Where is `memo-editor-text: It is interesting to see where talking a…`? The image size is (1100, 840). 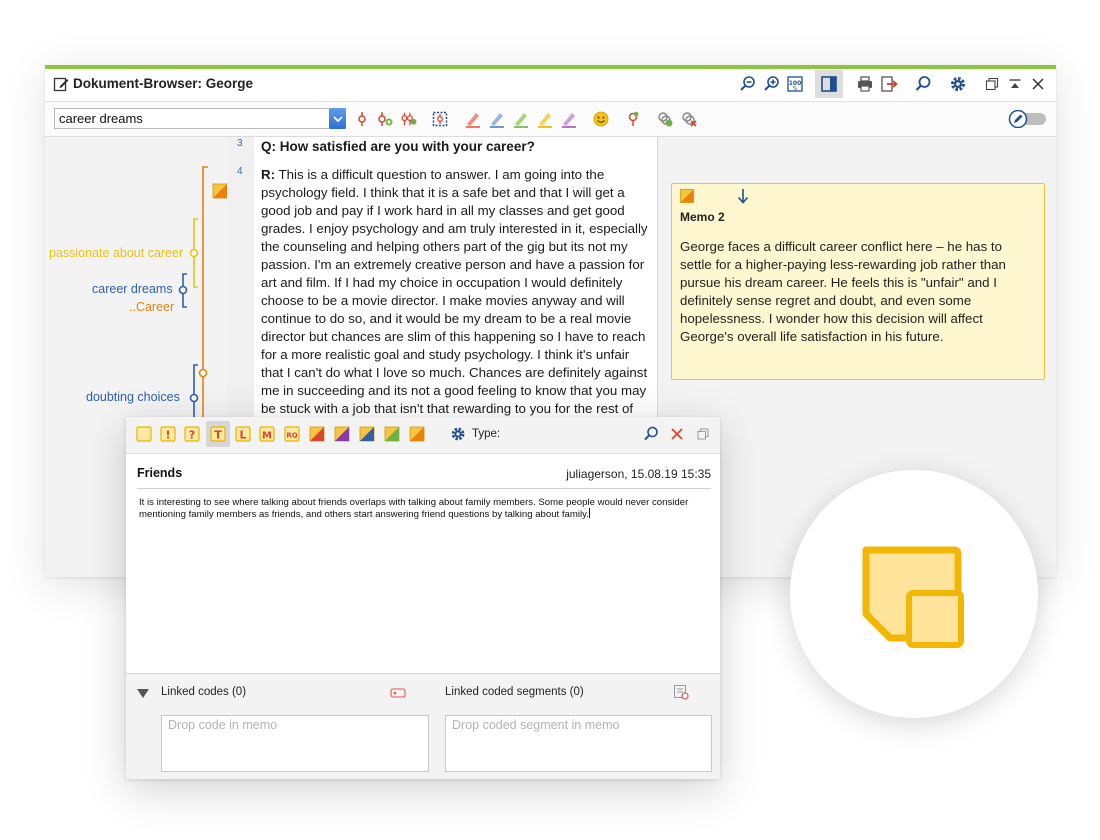 memo-editor-text: It is interesting to see where talking a… is located at coordinates (414, 508).